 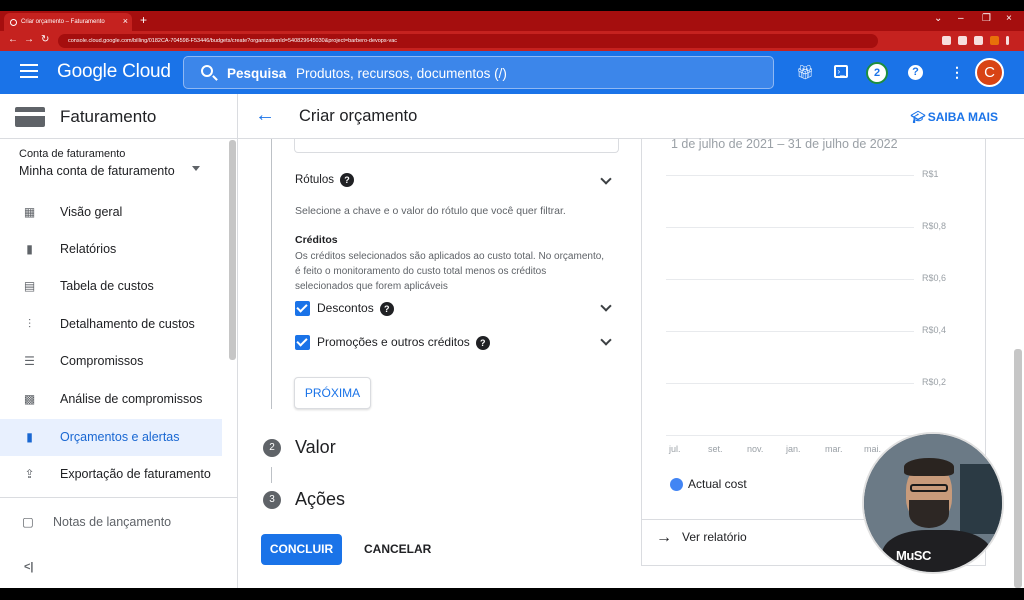 I want to click on cam-person-beard, so click(x=929, y=514).